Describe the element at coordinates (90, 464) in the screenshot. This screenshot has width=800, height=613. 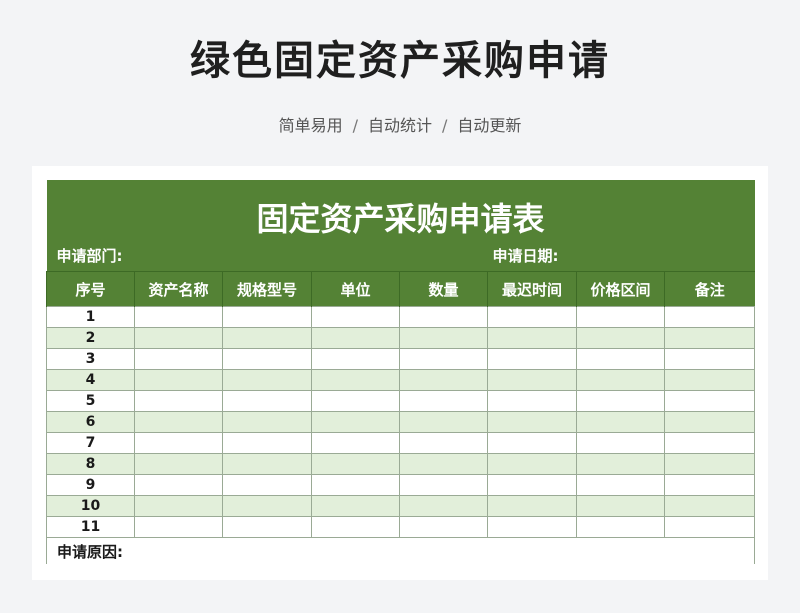
I see `row-number-cell: 8` at that location.